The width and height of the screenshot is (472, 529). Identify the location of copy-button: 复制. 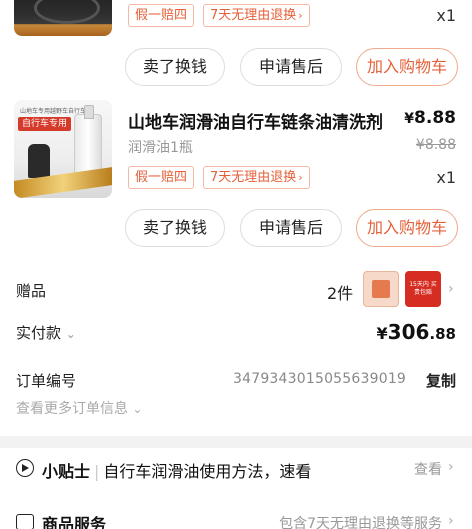
(441, 380).